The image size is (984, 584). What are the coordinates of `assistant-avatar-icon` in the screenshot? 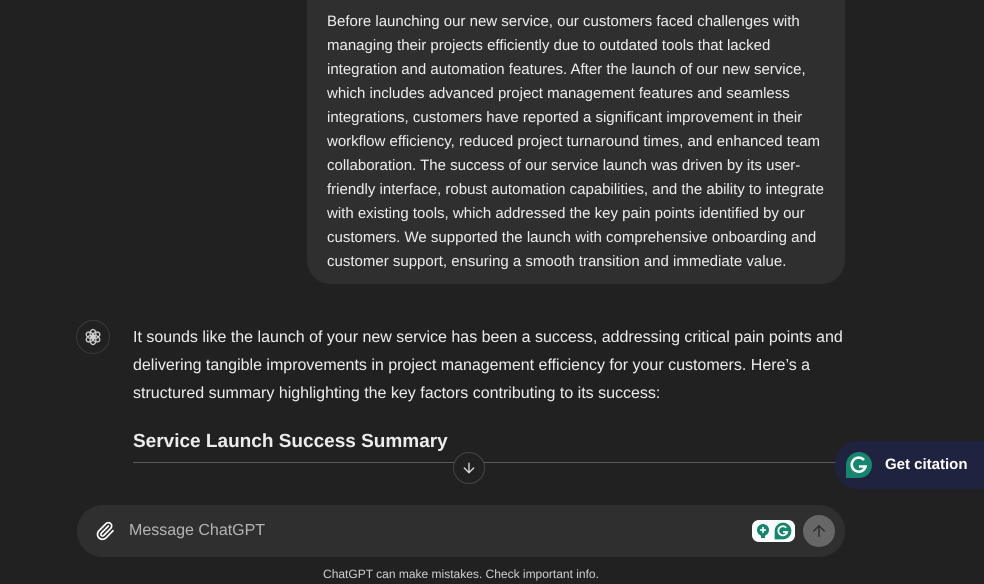 It's located at (93, 337).